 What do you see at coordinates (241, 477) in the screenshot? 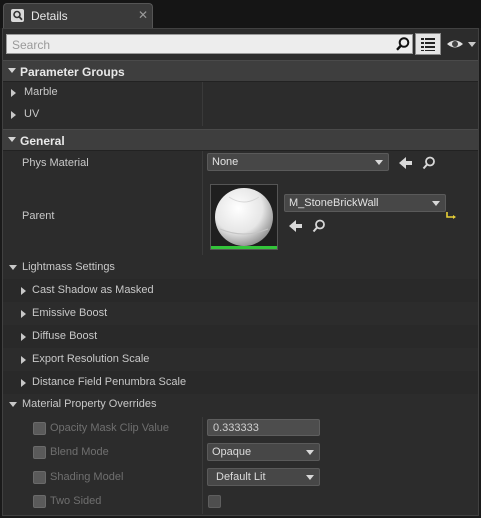
I see `dropdown-value: Default Lit` at bounding box center [241, 477].